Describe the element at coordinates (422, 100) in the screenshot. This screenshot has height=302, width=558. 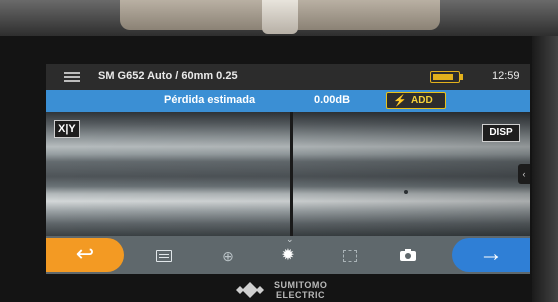
I see `add-button-label: ADD` at that location.